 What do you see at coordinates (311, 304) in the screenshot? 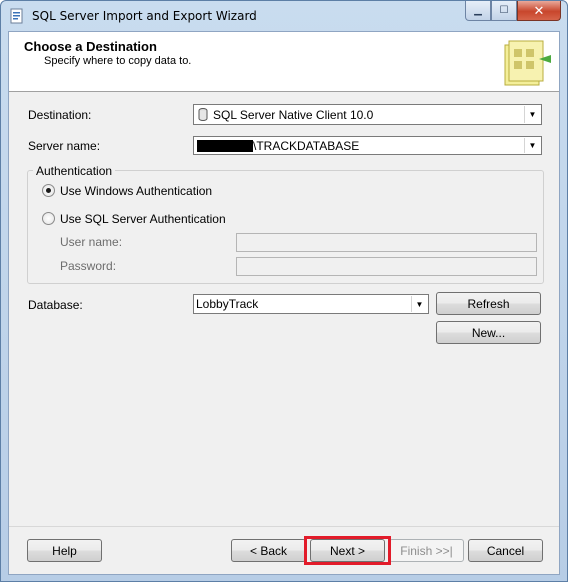
I see `database-combo: LobbyTrack ▼` at bounding box center [311, 304].